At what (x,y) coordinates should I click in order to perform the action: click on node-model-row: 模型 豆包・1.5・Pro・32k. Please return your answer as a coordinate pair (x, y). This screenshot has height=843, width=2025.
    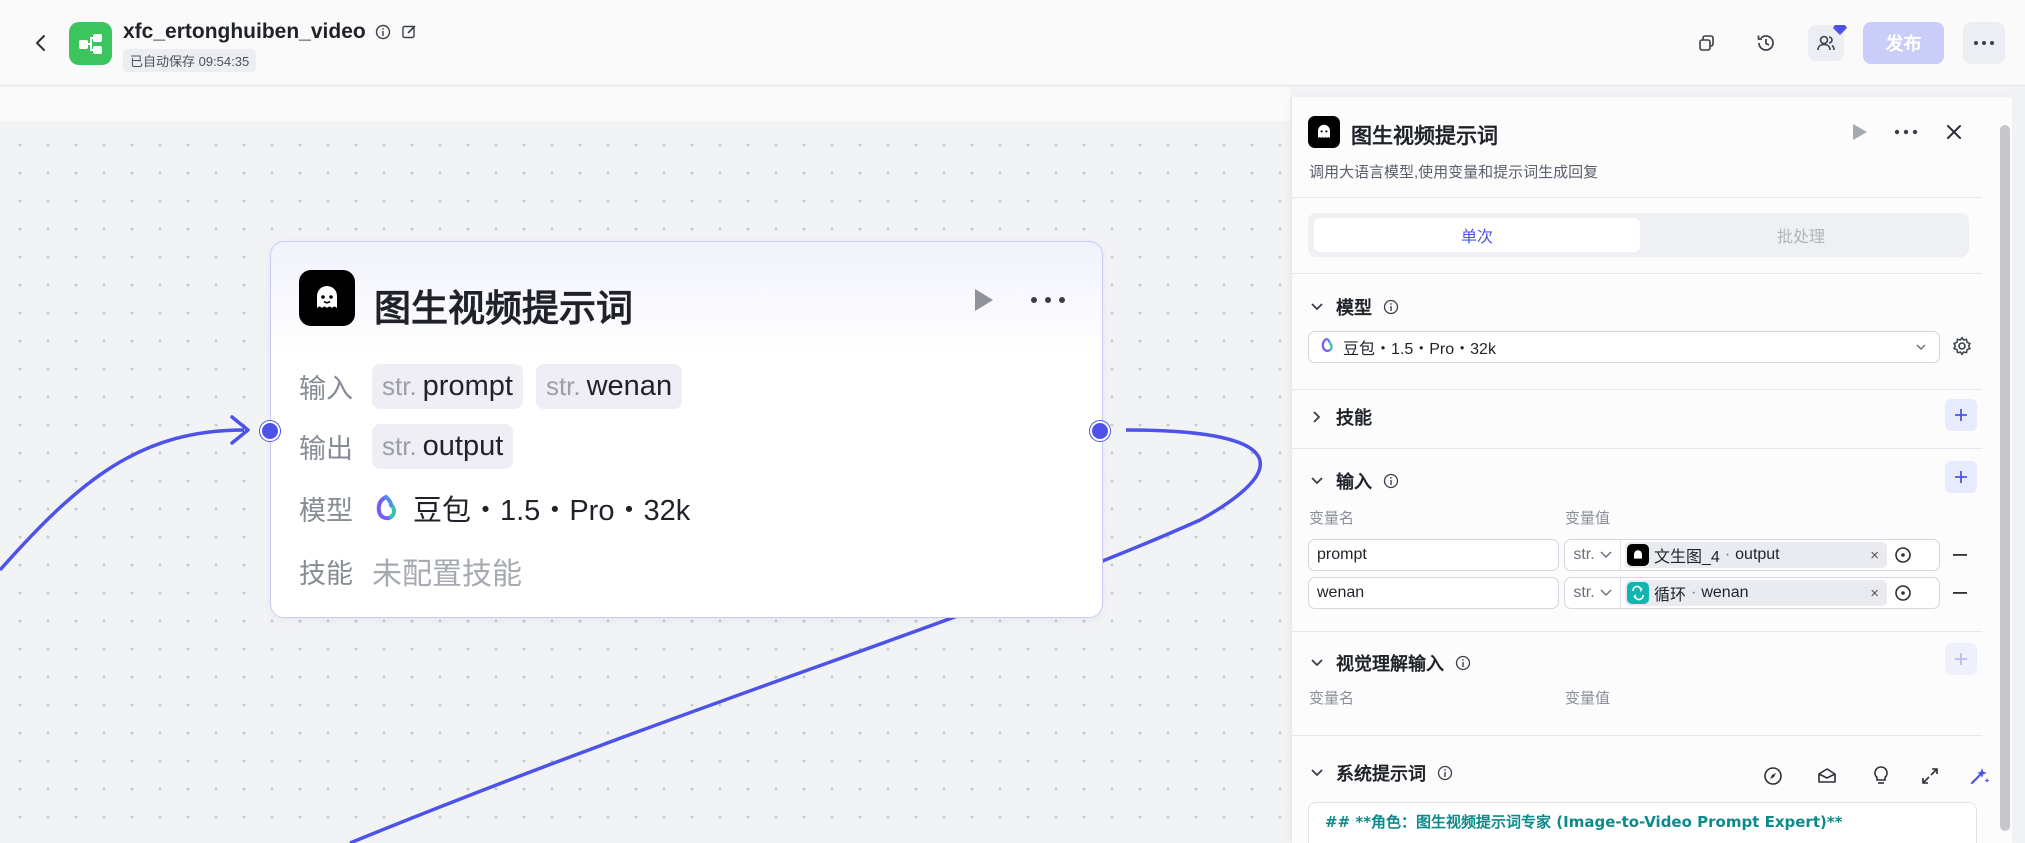
    Looking at the image, I should click on (494, 508).